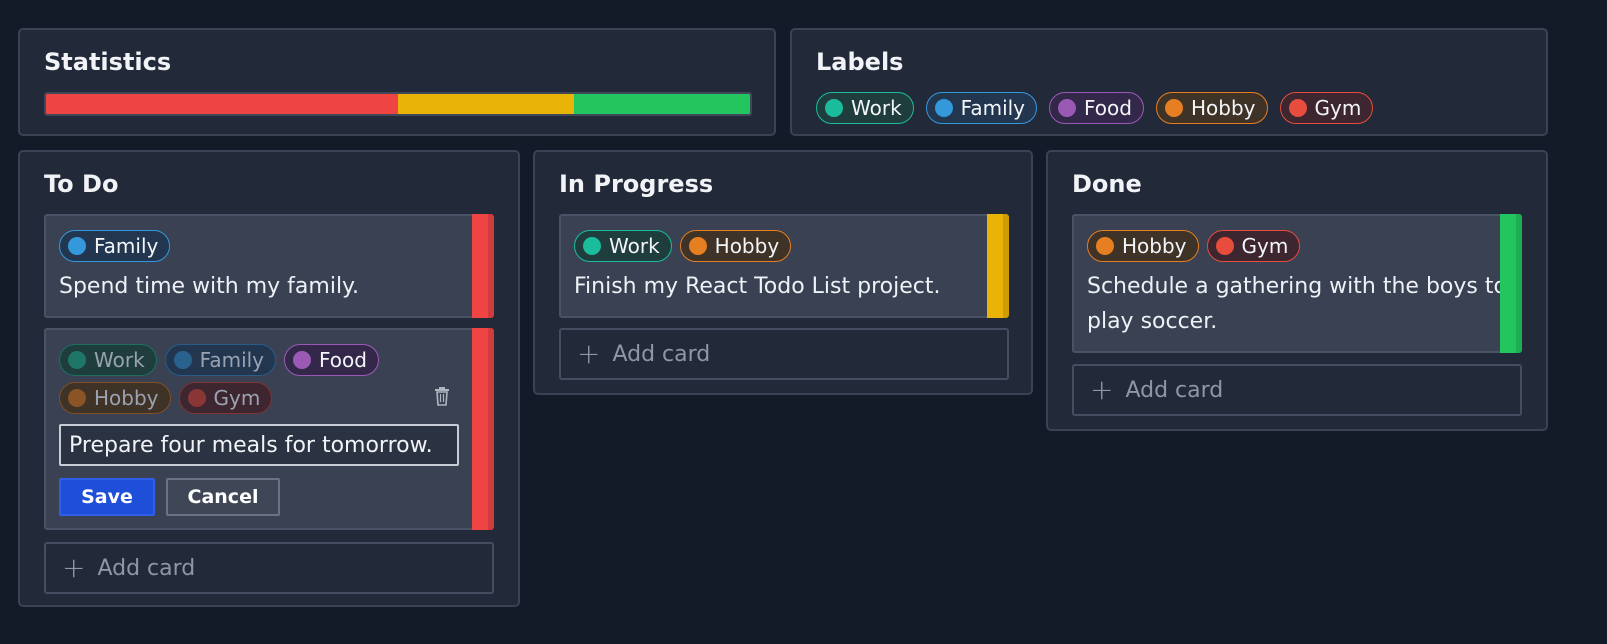  What do you see at coordinates (222, 104) in the screenshot?
I see `stat-segment-todo` at bounding box center [222, 104].